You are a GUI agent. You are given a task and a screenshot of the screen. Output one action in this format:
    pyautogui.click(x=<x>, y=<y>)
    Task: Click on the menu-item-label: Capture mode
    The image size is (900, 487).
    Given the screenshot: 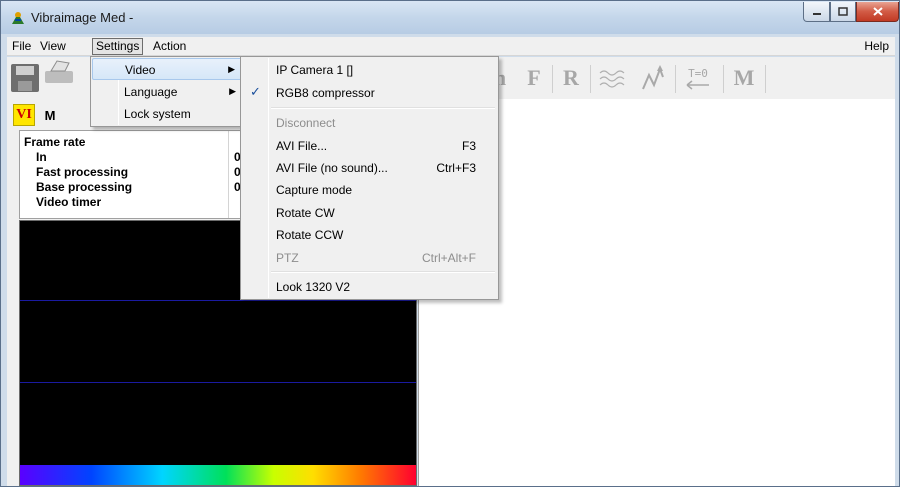 What is the action you would take?
    pyautogui.click(x=314, y=190)
    